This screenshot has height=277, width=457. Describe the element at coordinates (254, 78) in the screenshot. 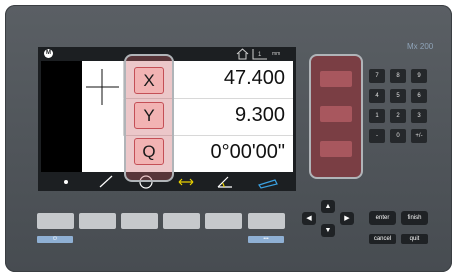

I see `x-value: 47.400` at that location.